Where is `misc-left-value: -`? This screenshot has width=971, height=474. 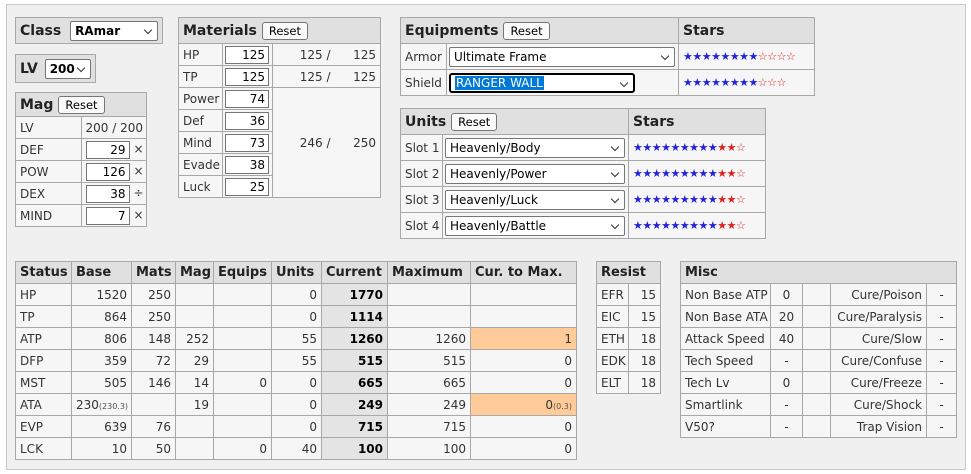
misc-left-value: - is located at coordinates (786, 360).